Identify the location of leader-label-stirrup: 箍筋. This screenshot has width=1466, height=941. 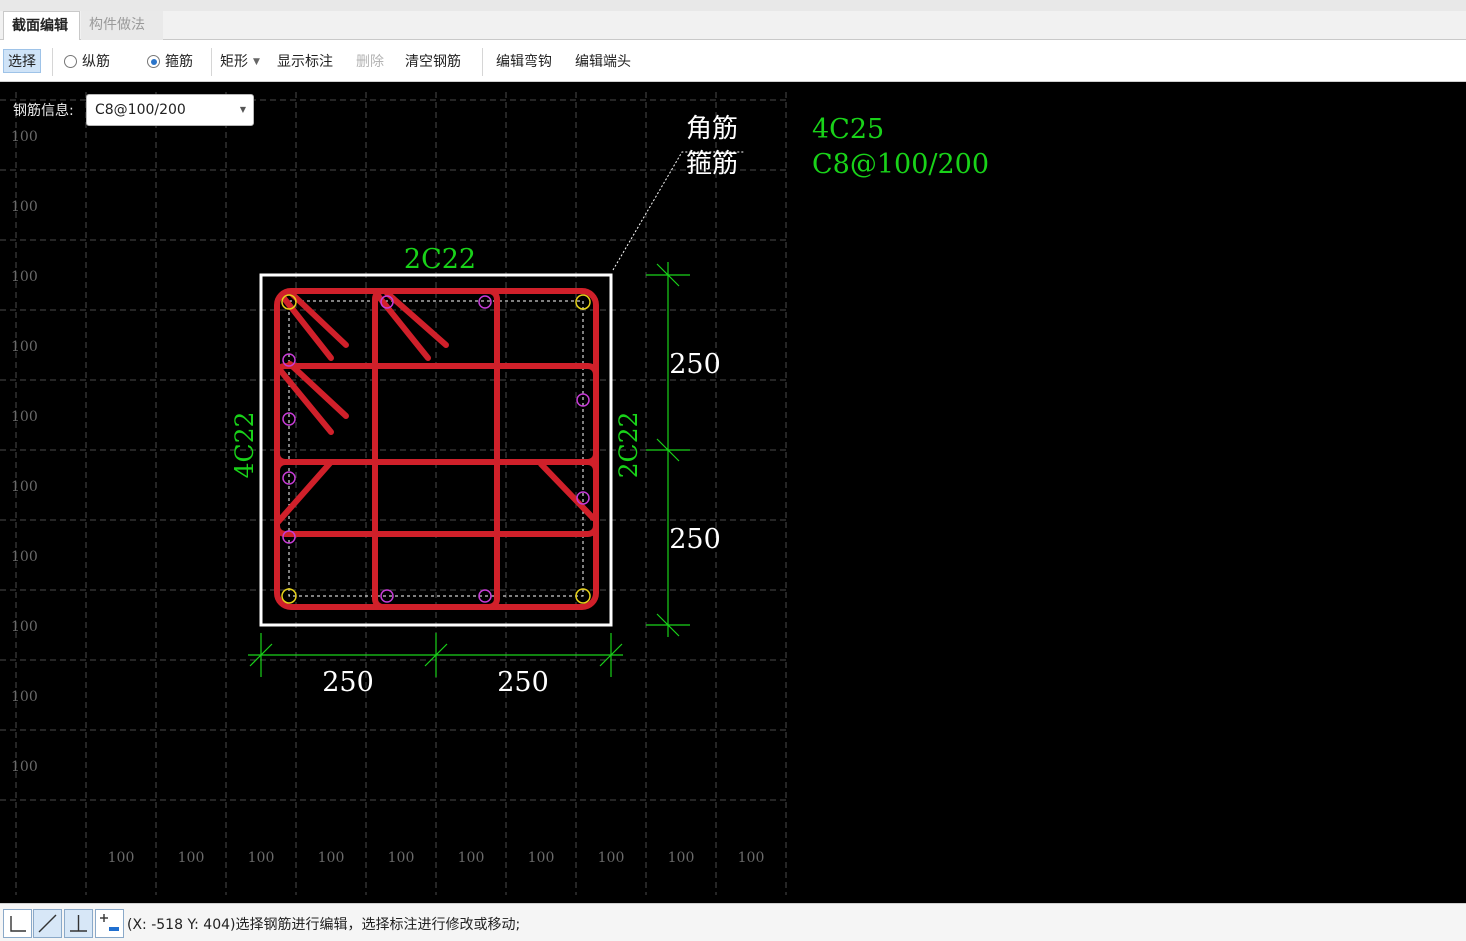
(712, 164).